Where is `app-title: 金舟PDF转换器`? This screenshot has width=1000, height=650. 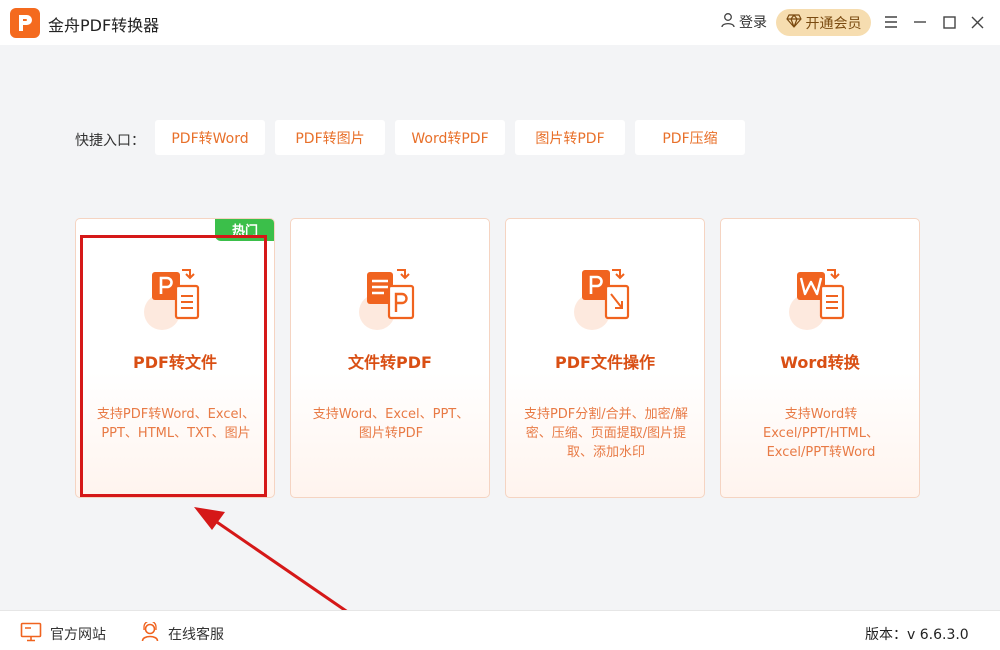 app-title: 金舟PDF转换器 is located at coordinates (104, 25).